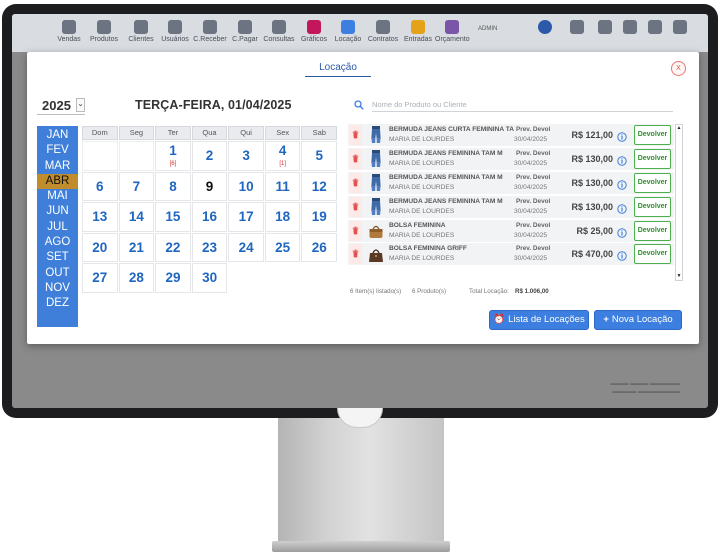  I want to click on day-2: 2, so click(209, 156).